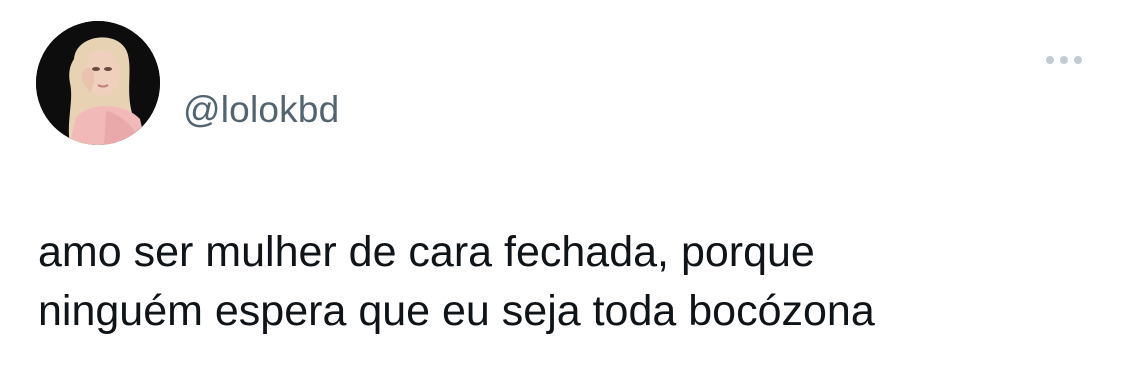 The image size is (1124, 374). I want to click on avatar, so click(98, 83).